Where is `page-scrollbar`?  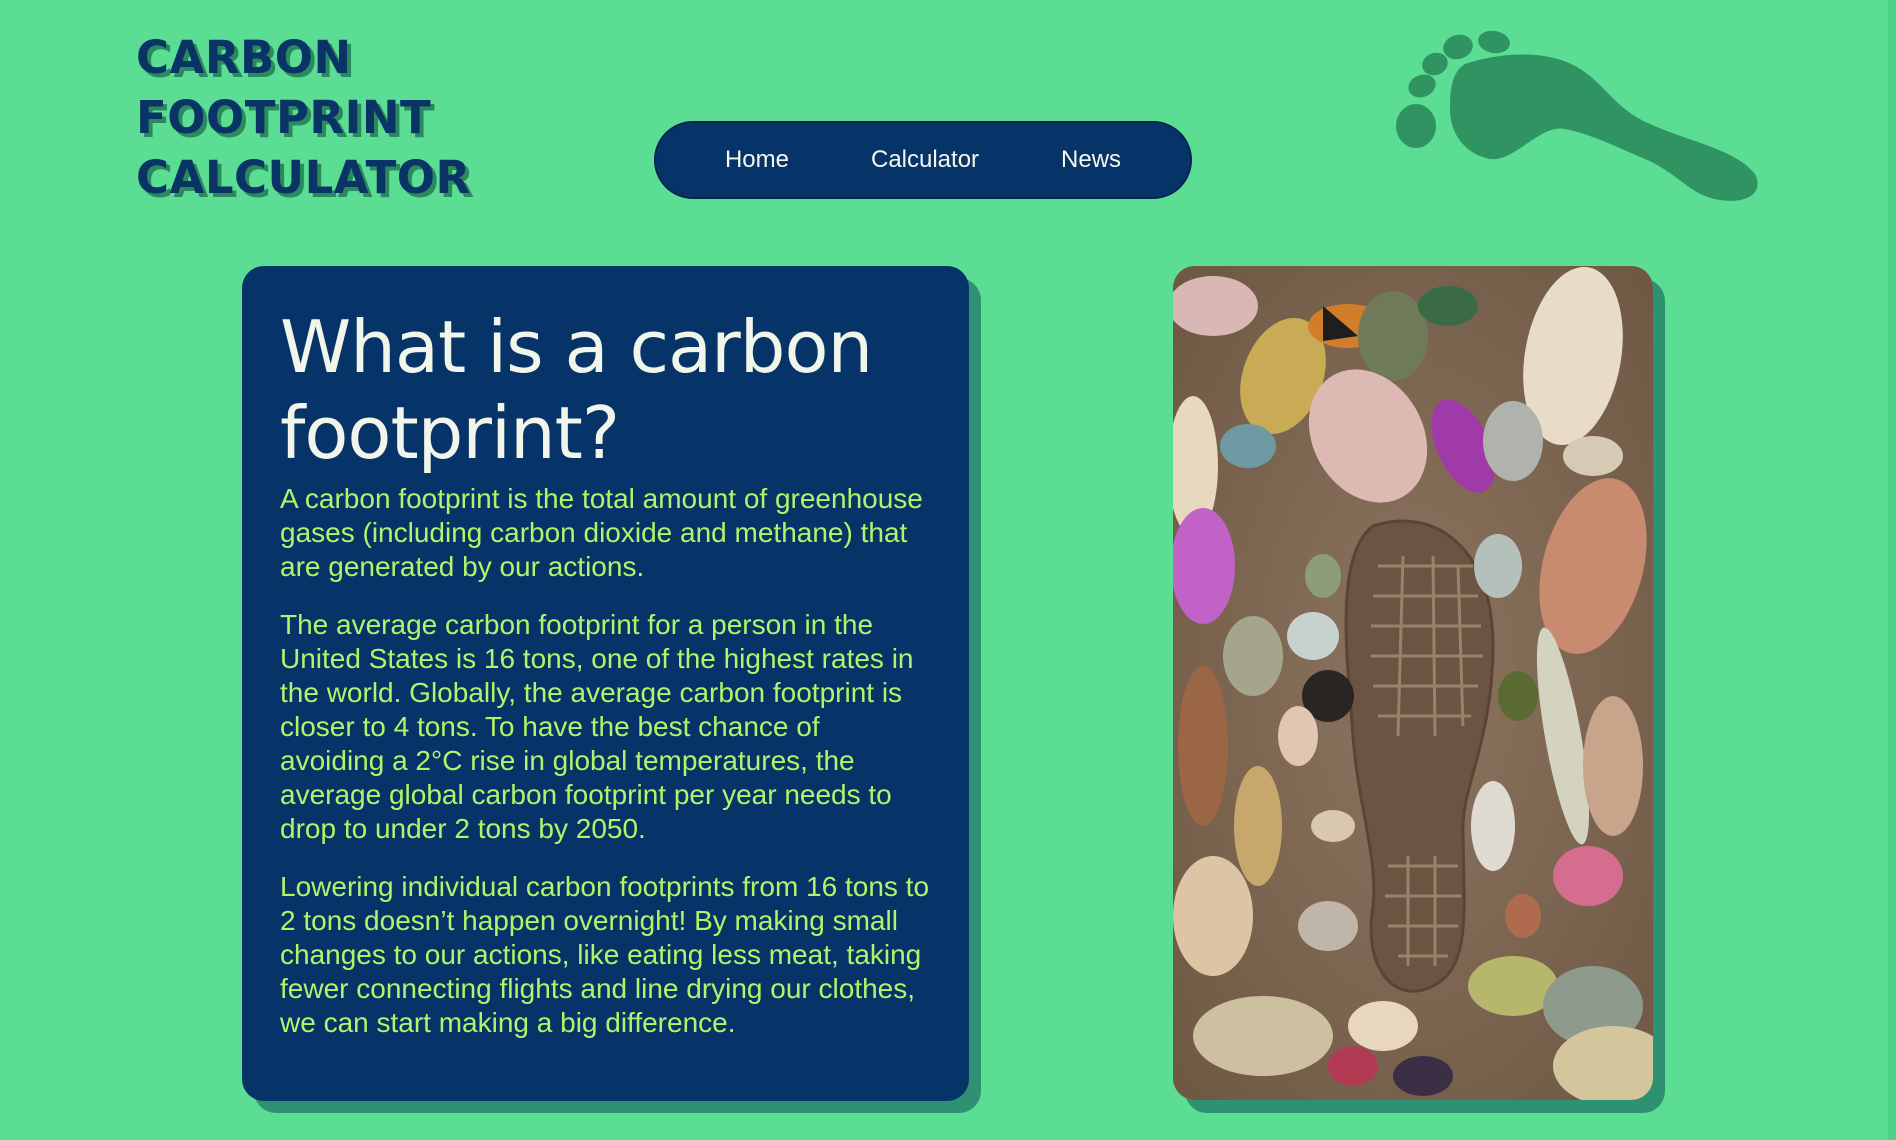 page-scrollbar is located at coordinates (1892, 570).